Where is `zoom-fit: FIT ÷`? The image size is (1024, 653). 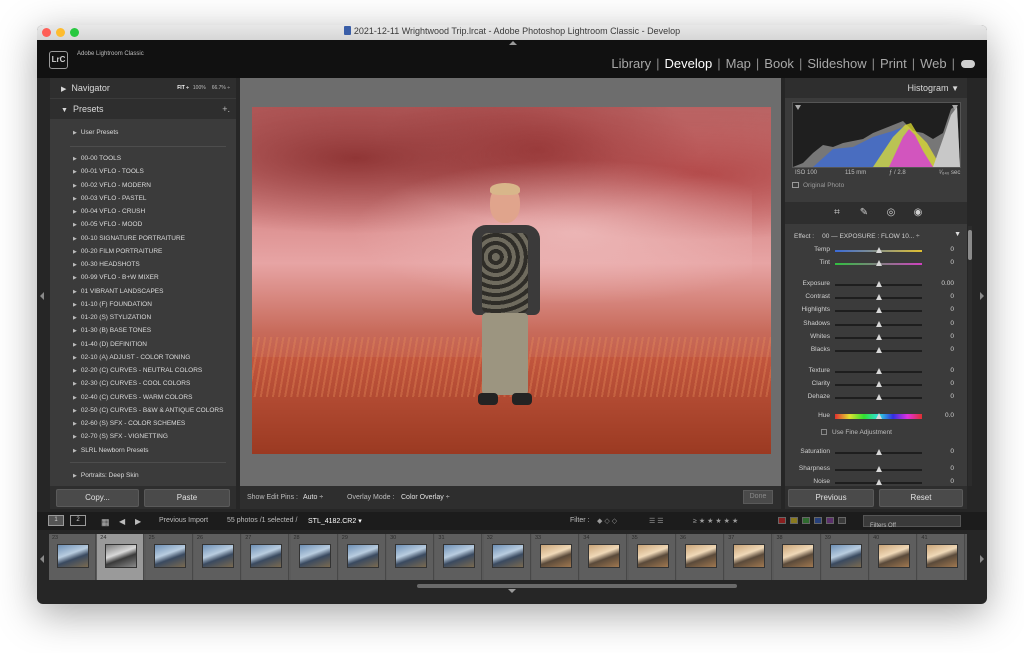
zoom-fit: FIT ÷ is located at coordinates (183, 88).